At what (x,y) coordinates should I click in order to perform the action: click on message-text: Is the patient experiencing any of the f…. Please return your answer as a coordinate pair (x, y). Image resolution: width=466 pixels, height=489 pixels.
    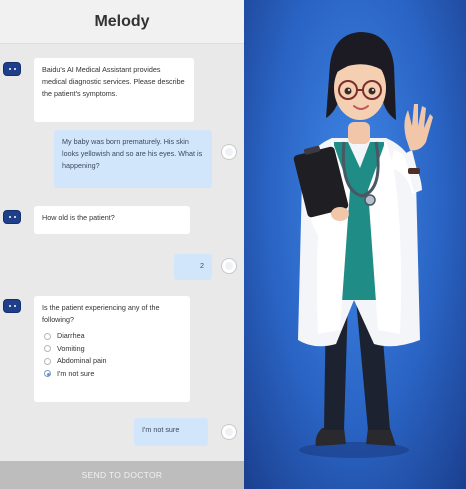
    Looking at the image, I should click on (101, 313).